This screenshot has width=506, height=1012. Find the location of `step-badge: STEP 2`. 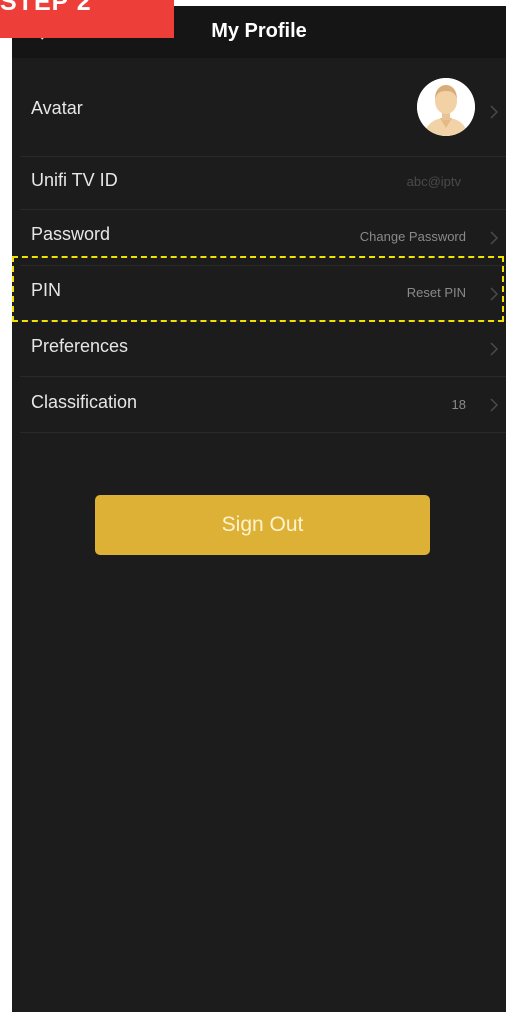

step-badge: STEP 2 is located at coordinates (87, 19).